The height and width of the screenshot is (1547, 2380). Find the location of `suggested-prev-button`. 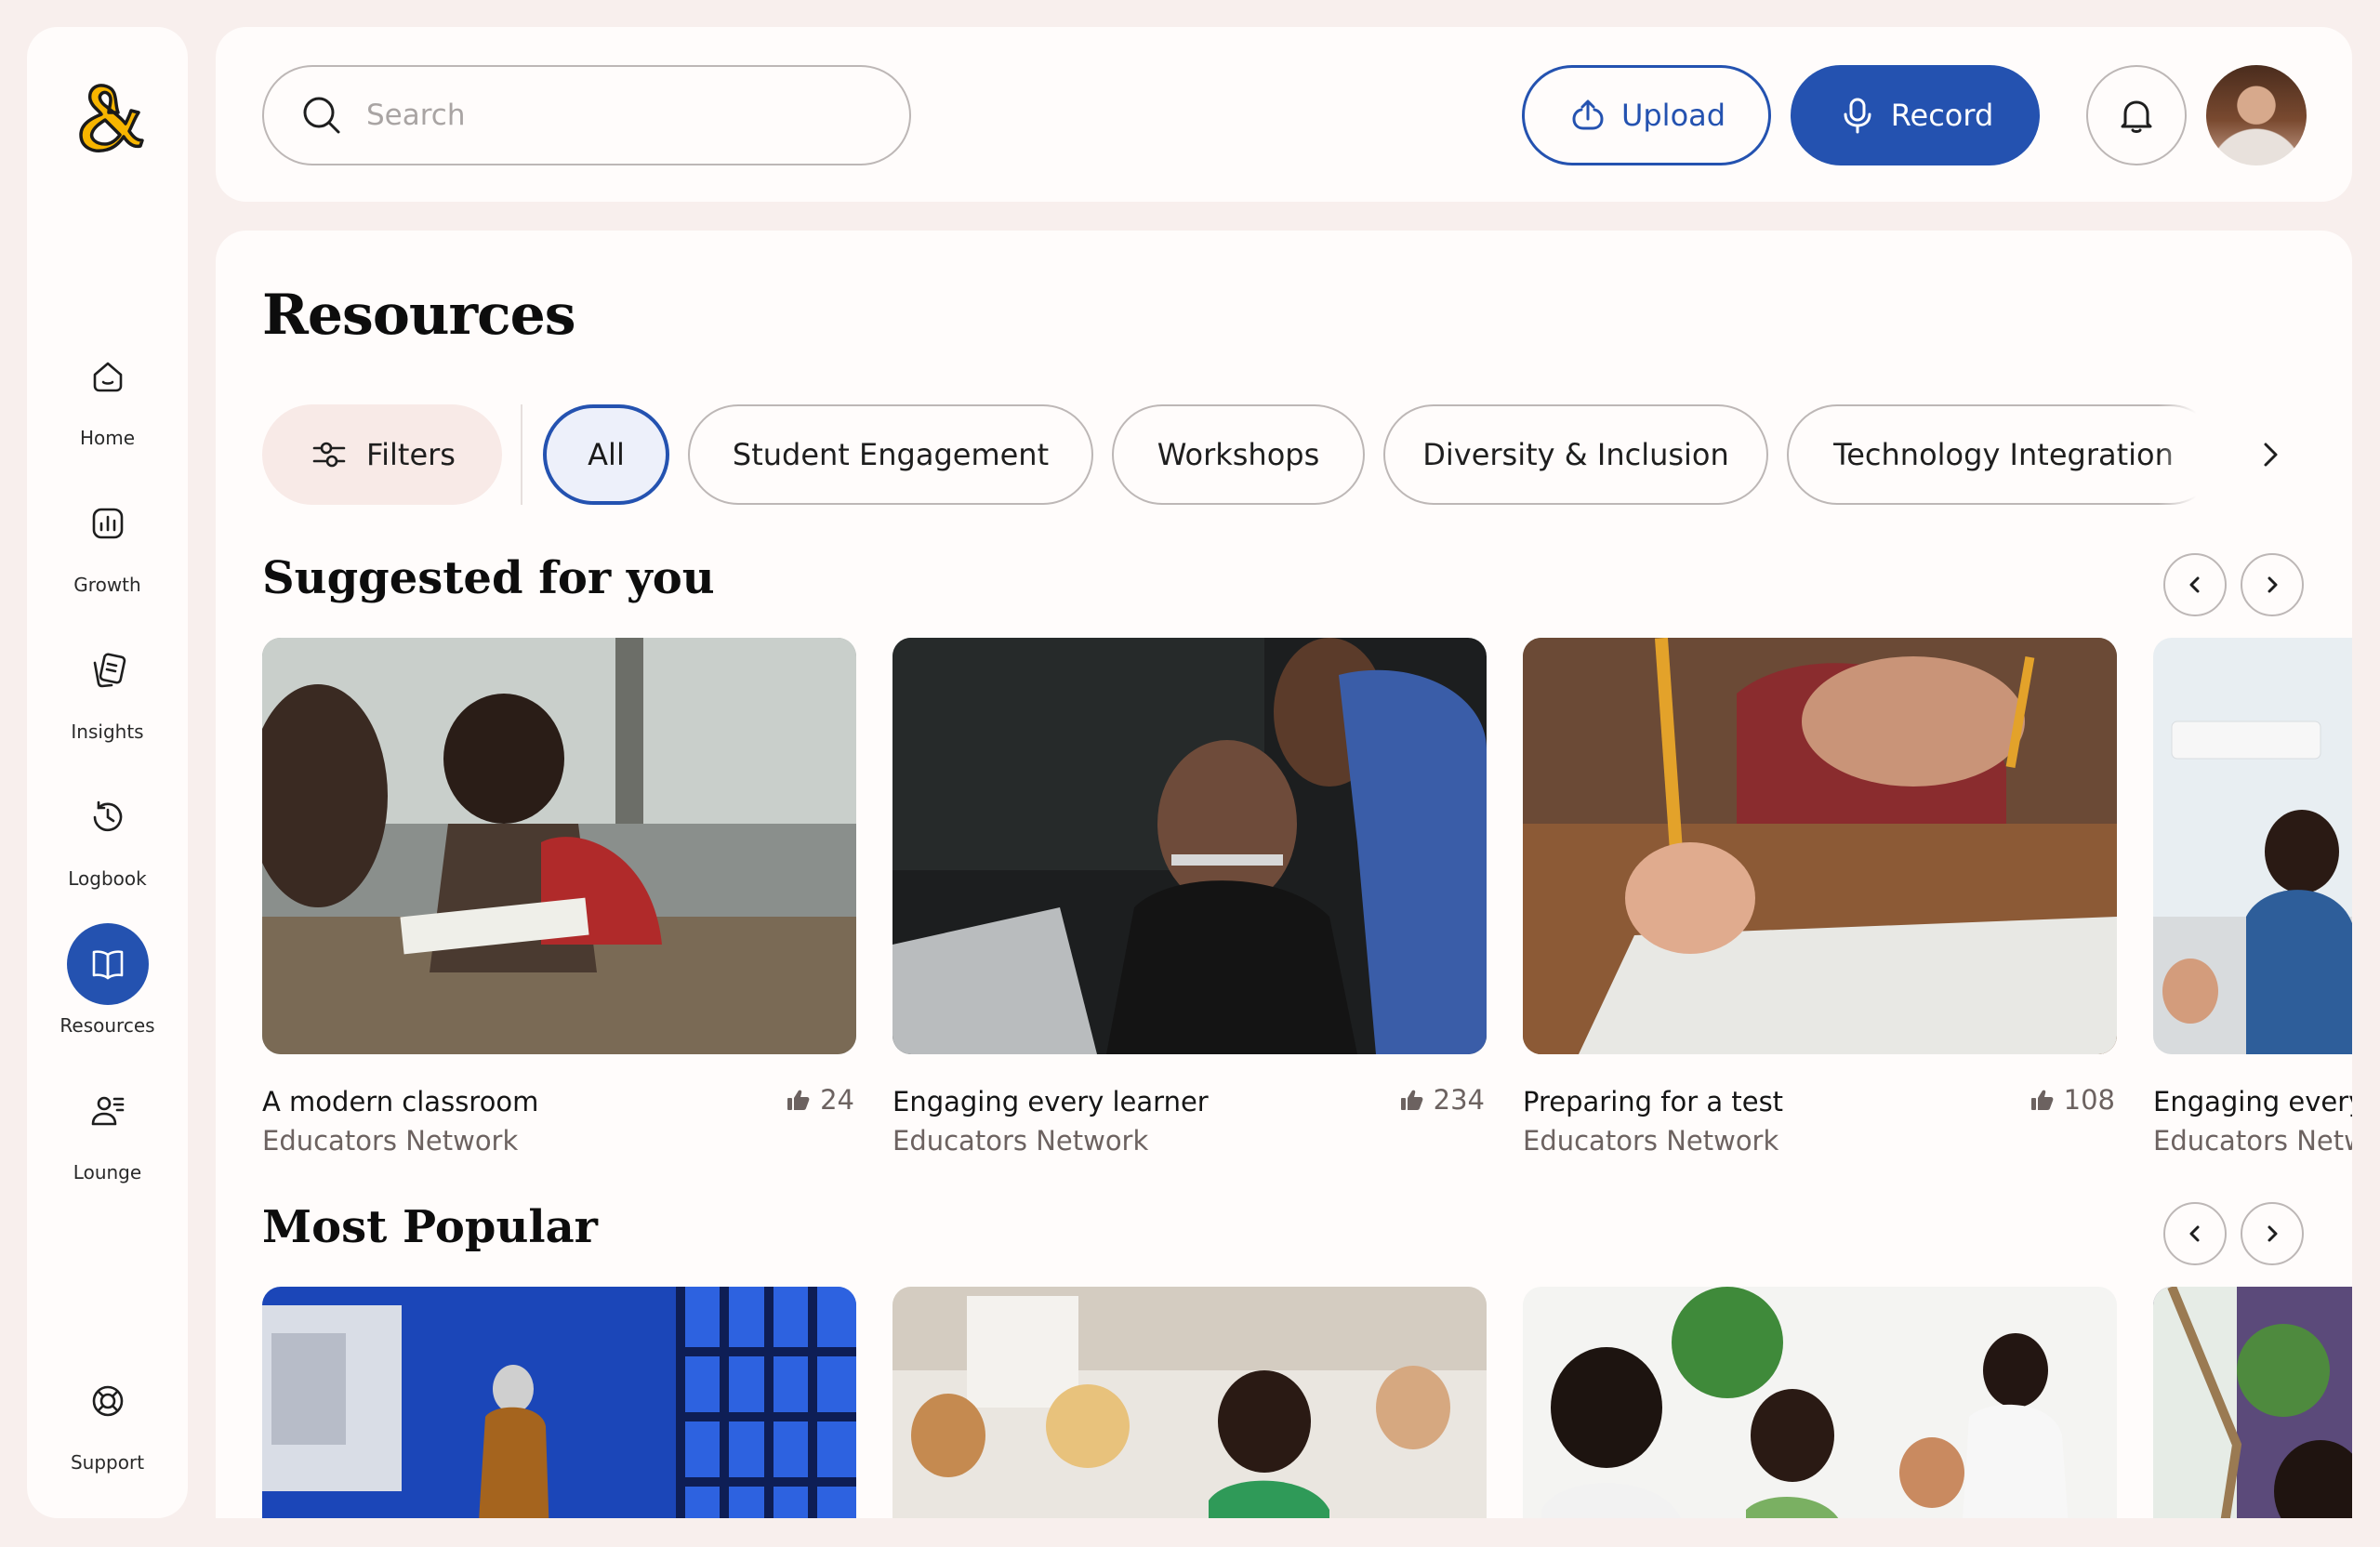

suggested-prev-button is located at coordinates (2195, 584).